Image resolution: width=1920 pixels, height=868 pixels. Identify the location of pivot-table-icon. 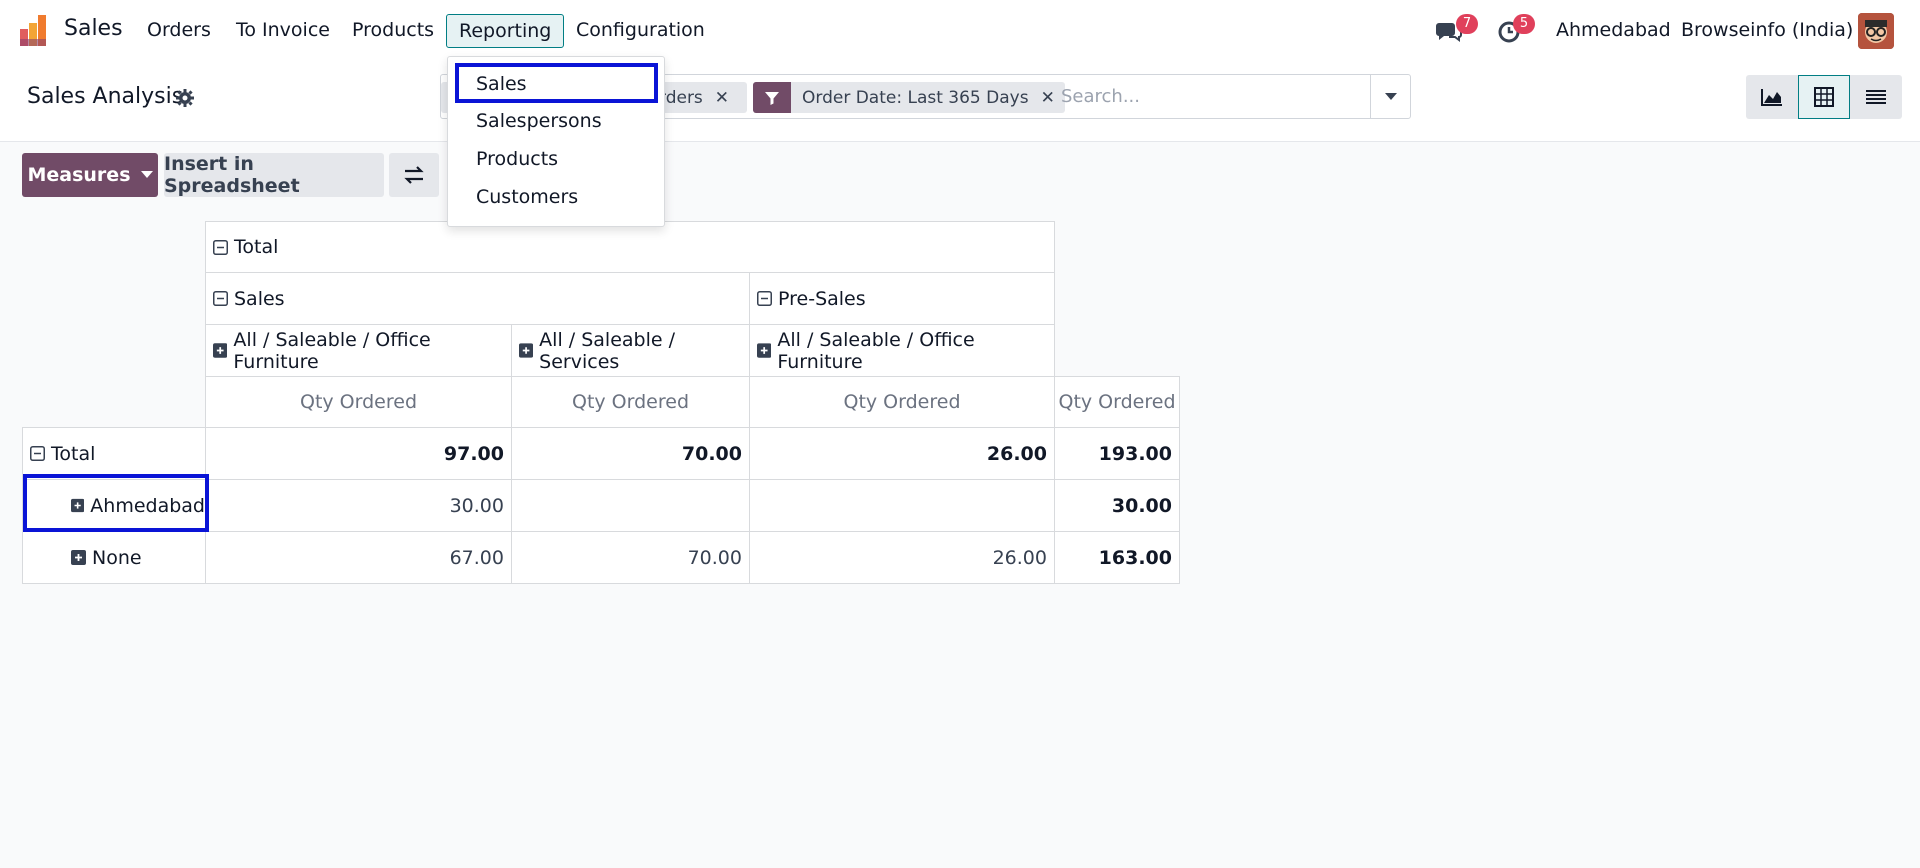
(1824, 97).